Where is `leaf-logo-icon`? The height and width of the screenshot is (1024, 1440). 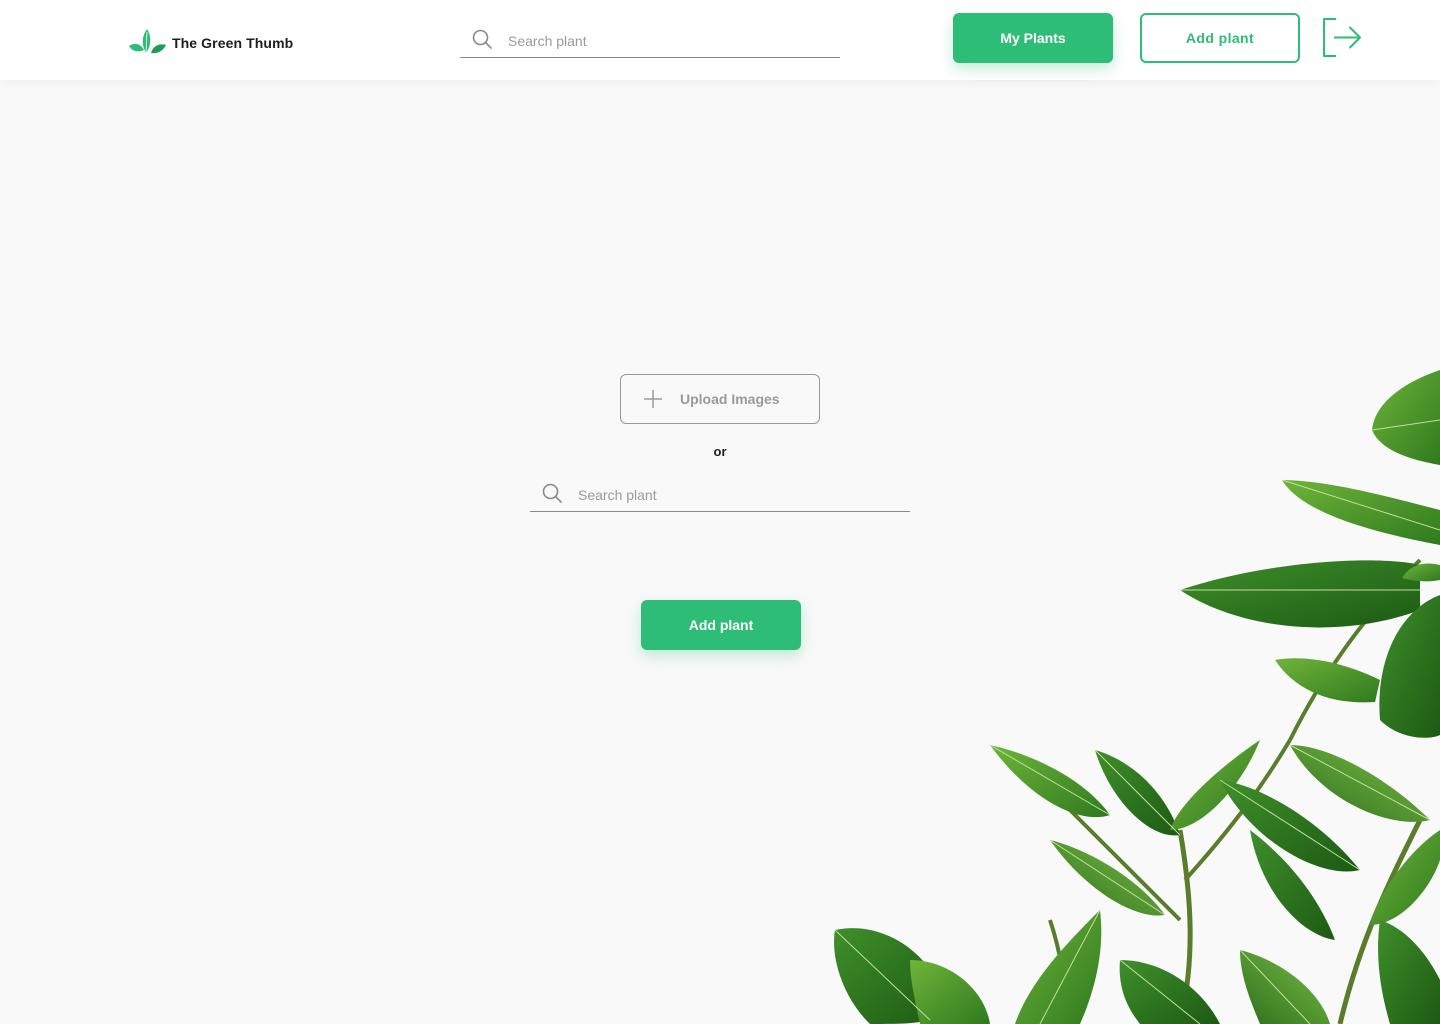 leaf-logo-icon is located at coordinates (147, 41).